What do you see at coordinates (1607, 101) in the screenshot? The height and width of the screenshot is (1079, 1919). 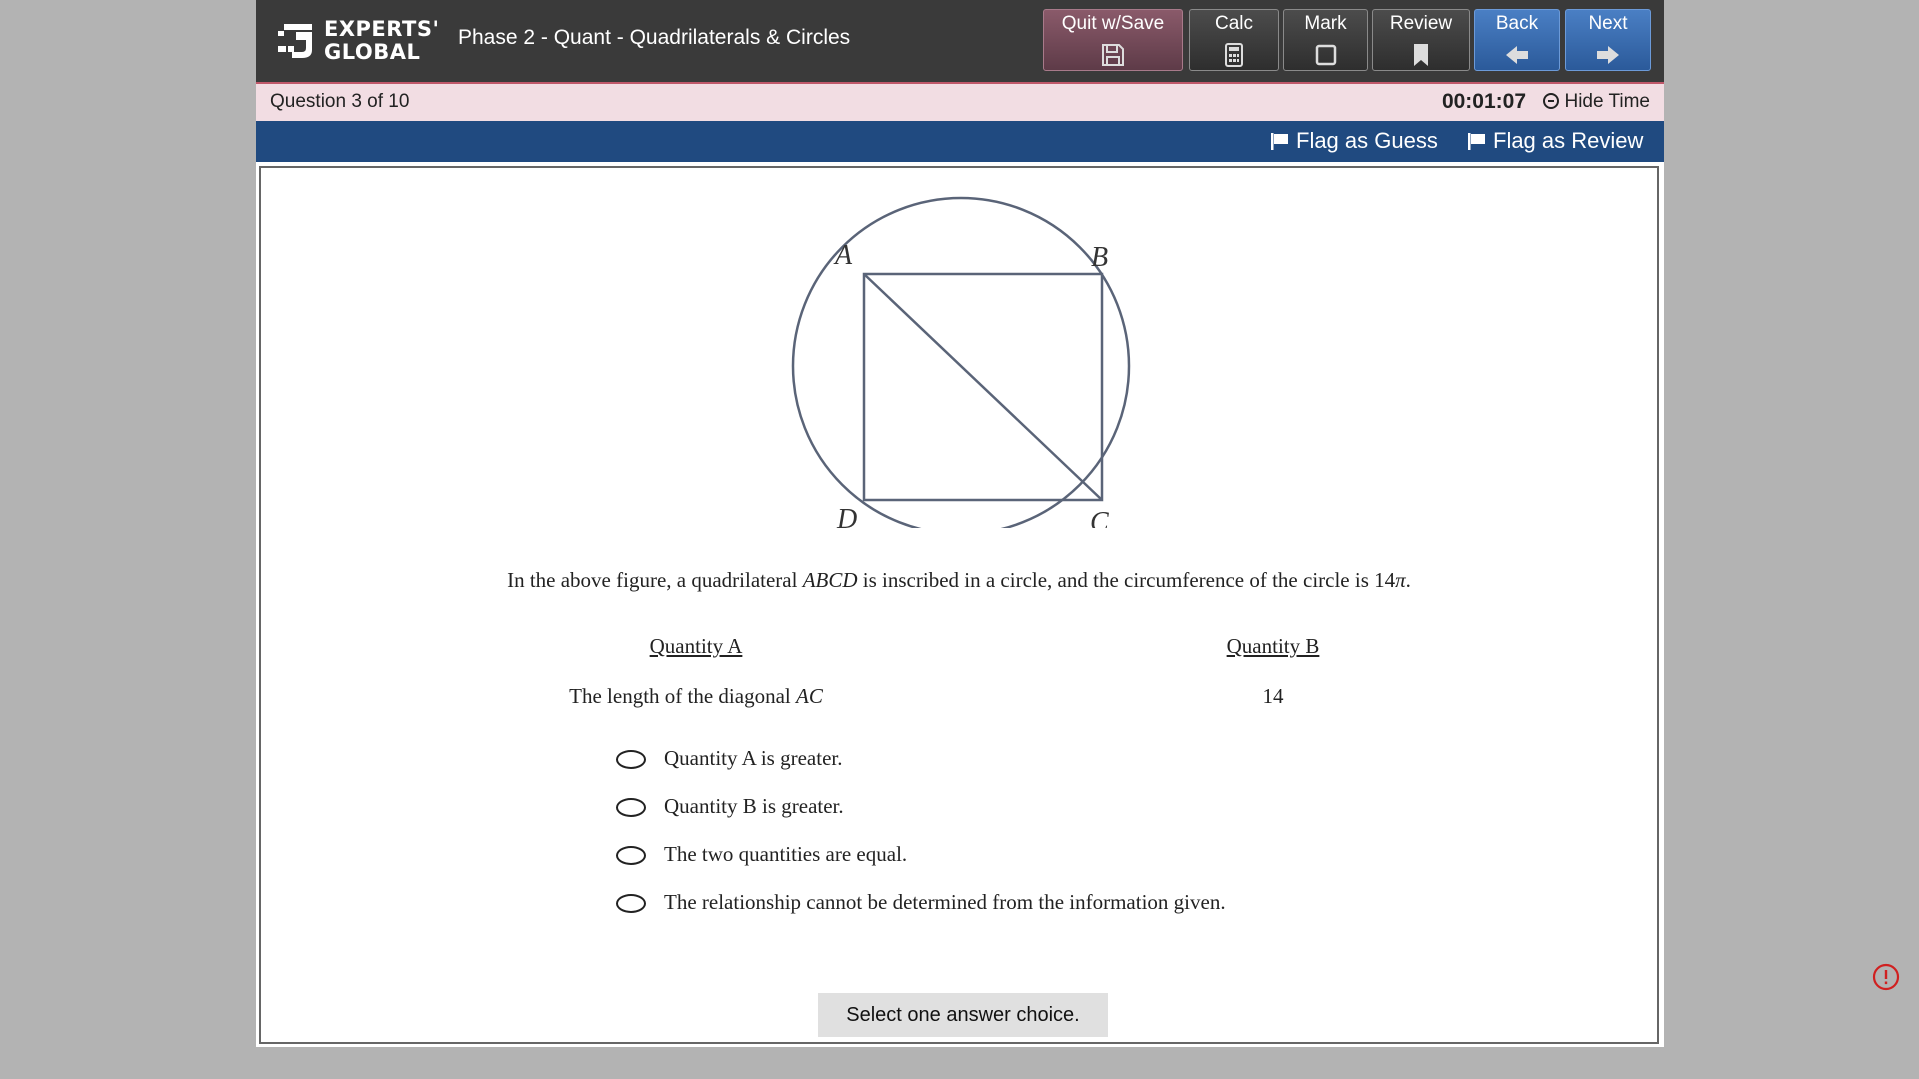 I see `hide-time-label: Hide Time` at bounding box center [1607, 101].